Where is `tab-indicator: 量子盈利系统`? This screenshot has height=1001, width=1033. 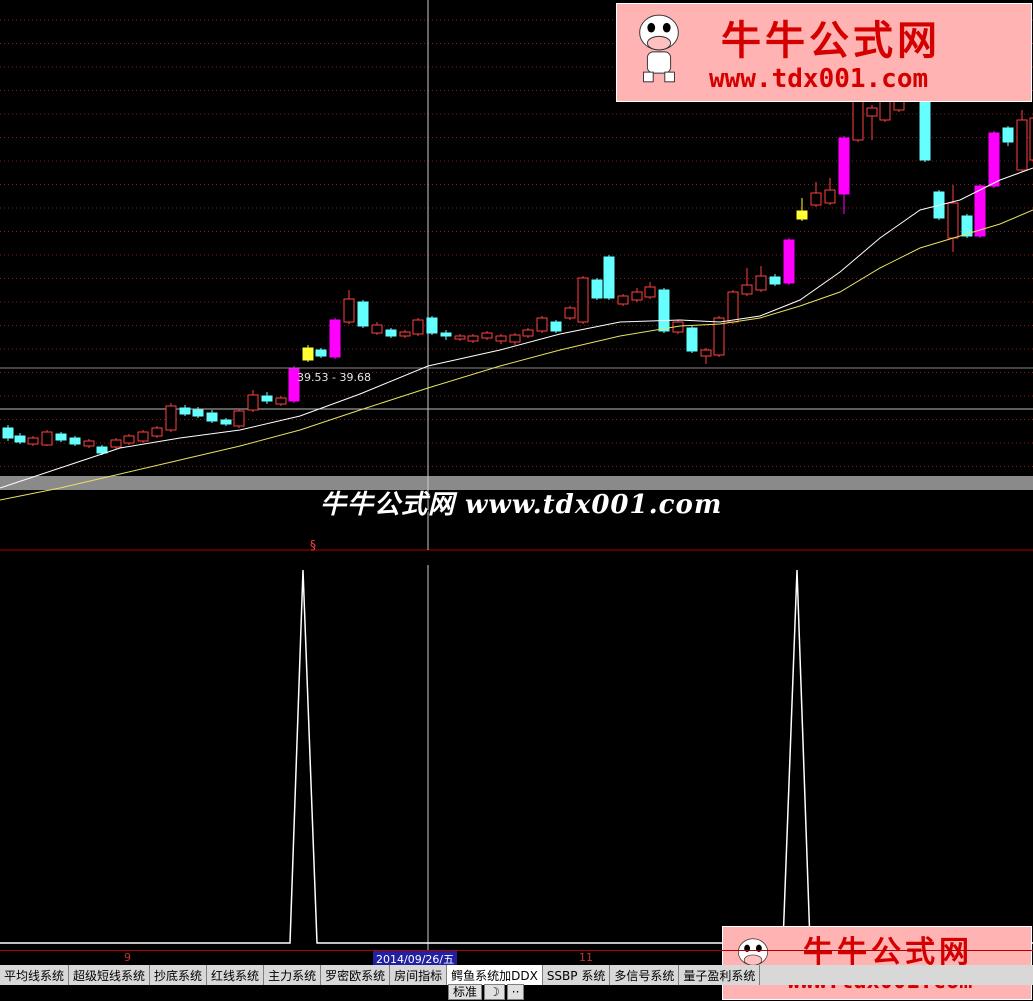 tab-indicator: 量子盈利系统 is located at coordinates (720, 975).